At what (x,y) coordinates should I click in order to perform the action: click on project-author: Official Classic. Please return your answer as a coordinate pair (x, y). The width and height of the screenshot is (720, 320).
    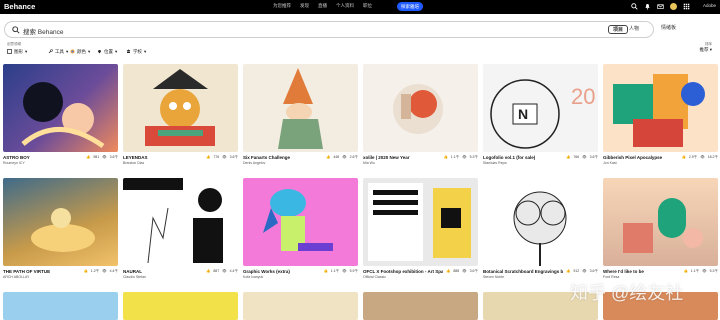
    Looking at the image, I should click on (374, 277).